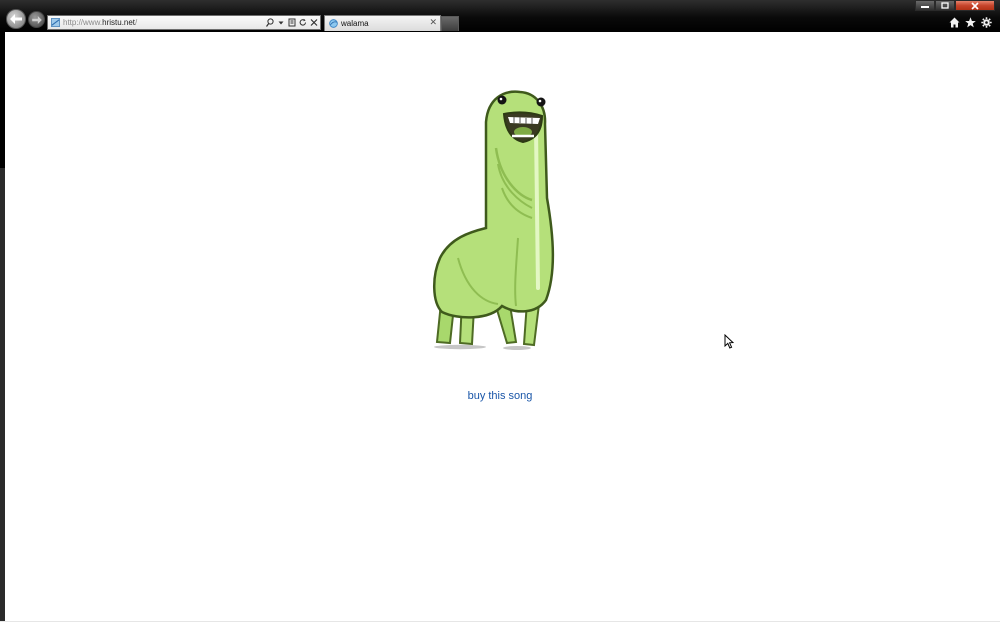 This screenshot has height=630, width=1000. I want to click on forward-arrow-icon, so click(36, 19).